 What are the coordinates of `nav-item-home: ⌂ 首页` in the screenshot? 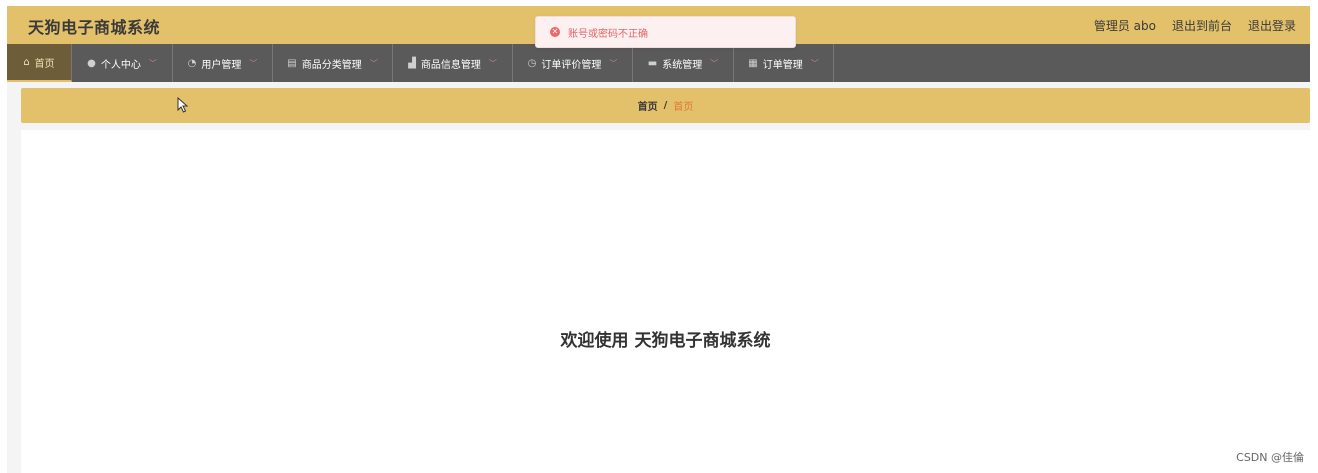 It's located at (39, 63).